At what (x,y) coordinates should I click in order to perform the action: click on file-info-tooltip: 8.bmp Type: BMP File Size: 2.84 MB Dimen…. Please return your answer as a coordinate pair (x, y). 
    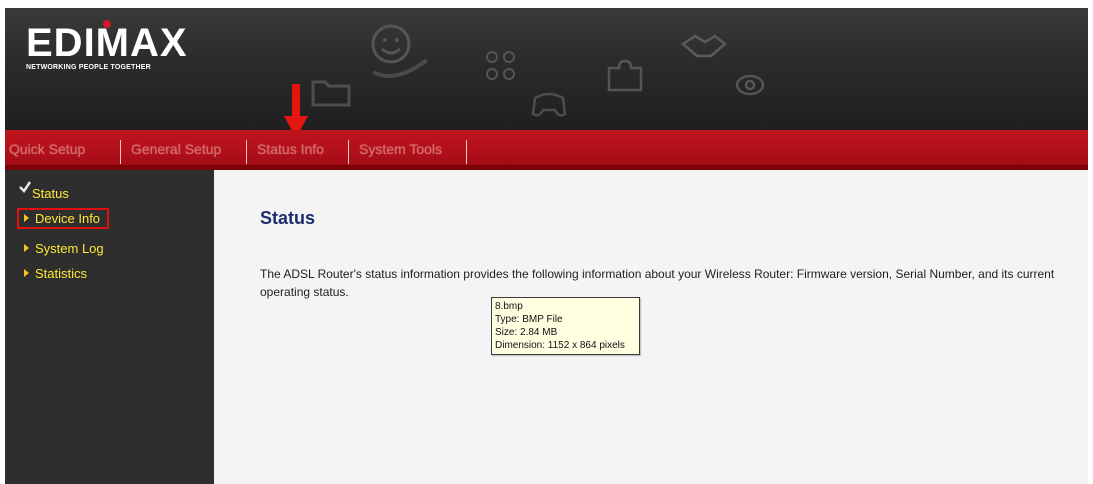
    Looking at the image, I should click on (565, 326).